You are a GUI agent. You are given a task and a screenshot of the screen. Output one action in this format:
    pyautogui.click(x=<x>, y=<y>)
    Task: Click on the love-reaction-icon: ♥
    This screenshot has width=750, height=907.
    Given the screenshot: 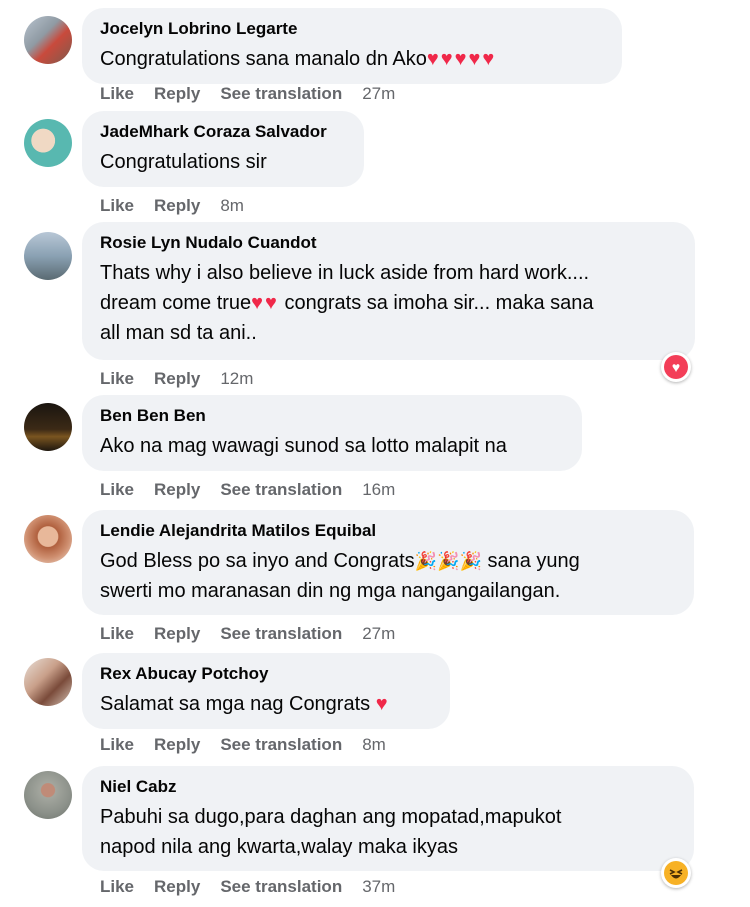 What is the action you would take?
    pyautogui.click(x=676, y=367)
    